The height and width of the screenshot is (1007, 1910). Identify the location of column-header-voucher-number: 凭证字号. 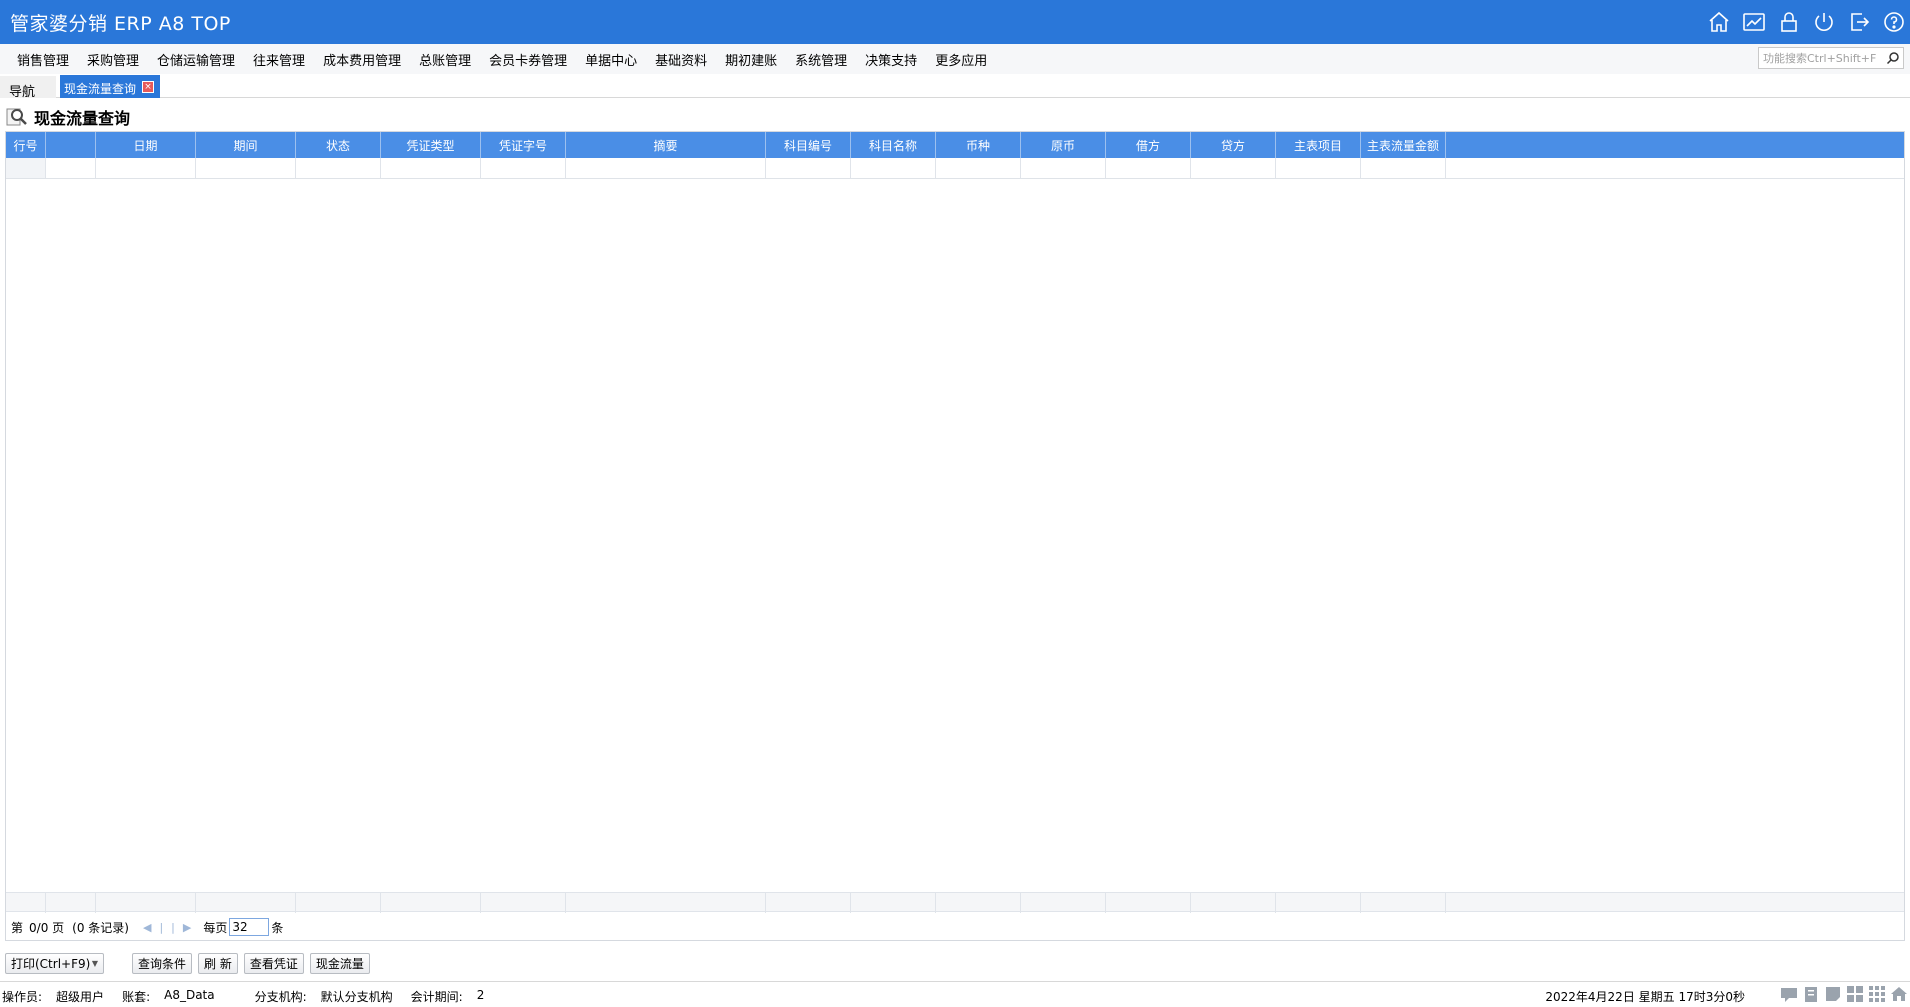
(523, 145).